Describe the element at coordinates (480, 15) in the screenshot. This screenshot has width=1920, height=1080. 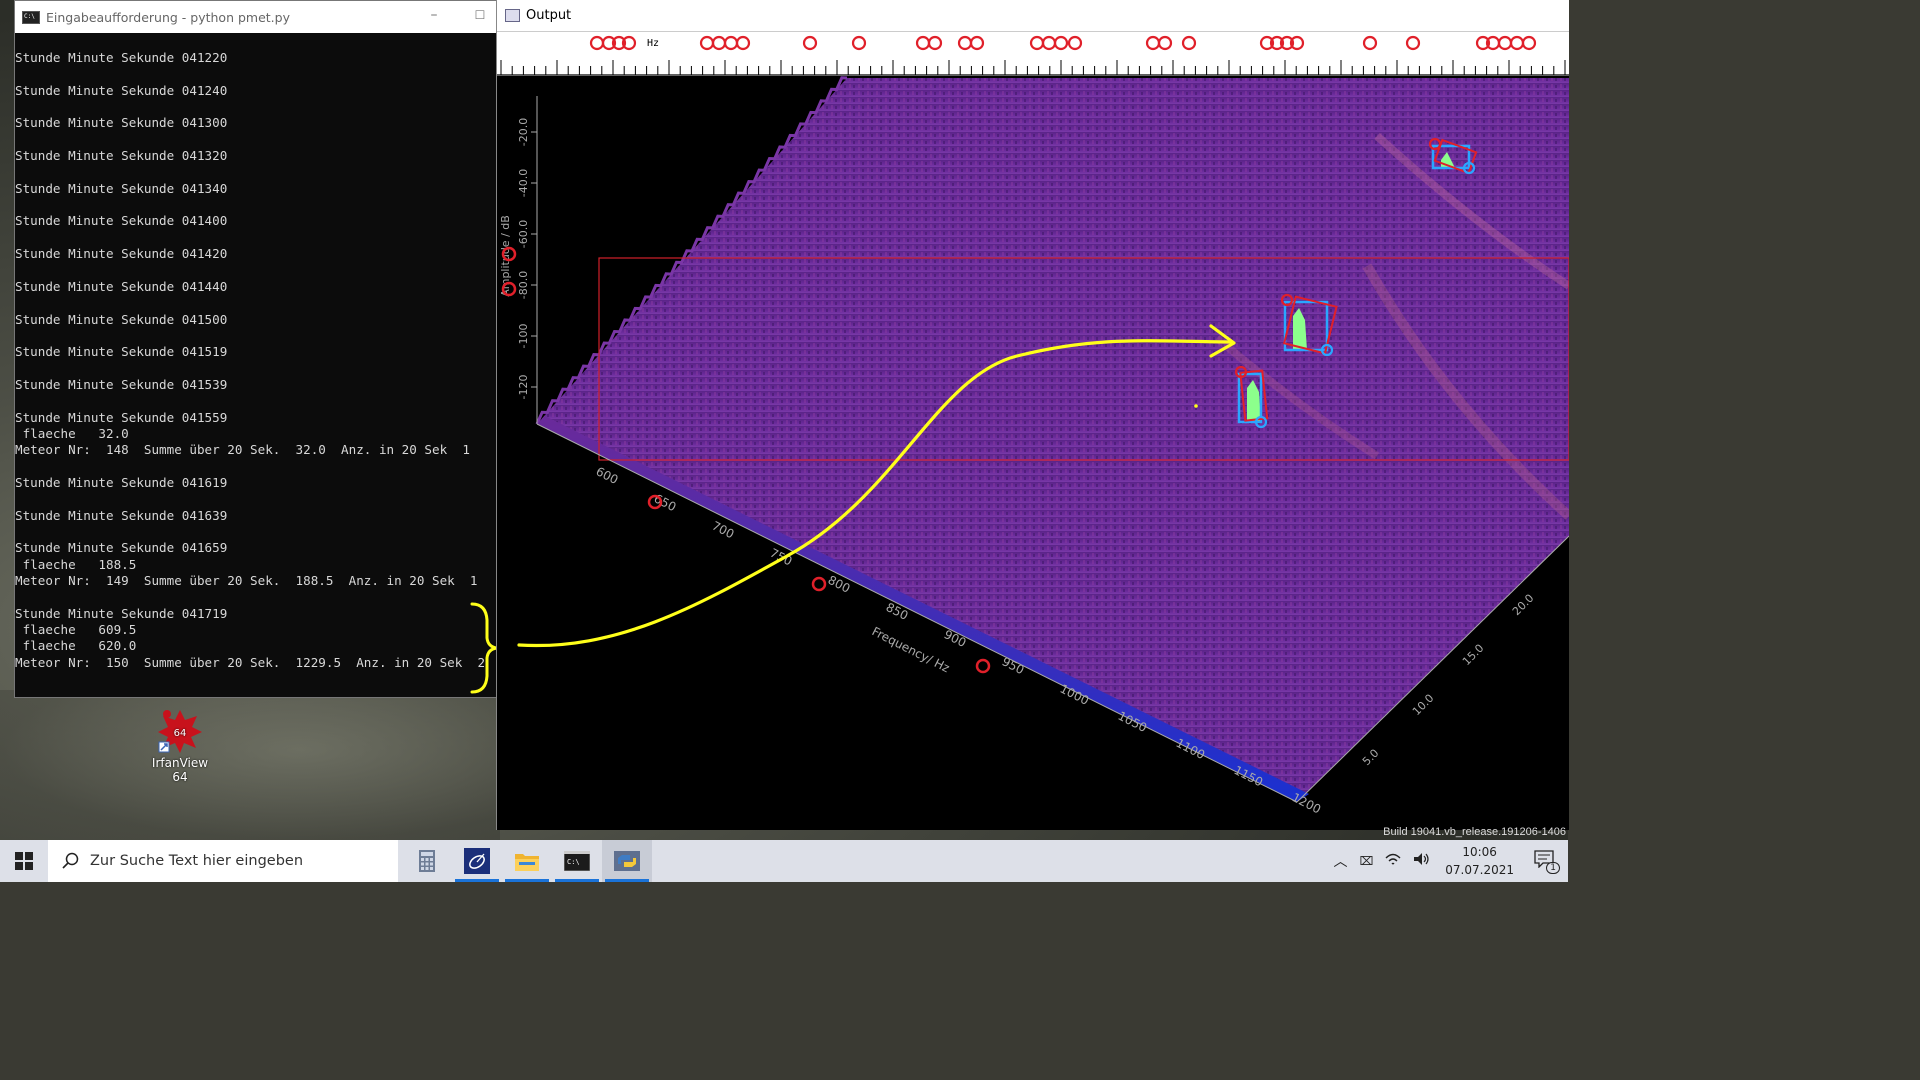
I see `maximize-icon: ☐` at that location.